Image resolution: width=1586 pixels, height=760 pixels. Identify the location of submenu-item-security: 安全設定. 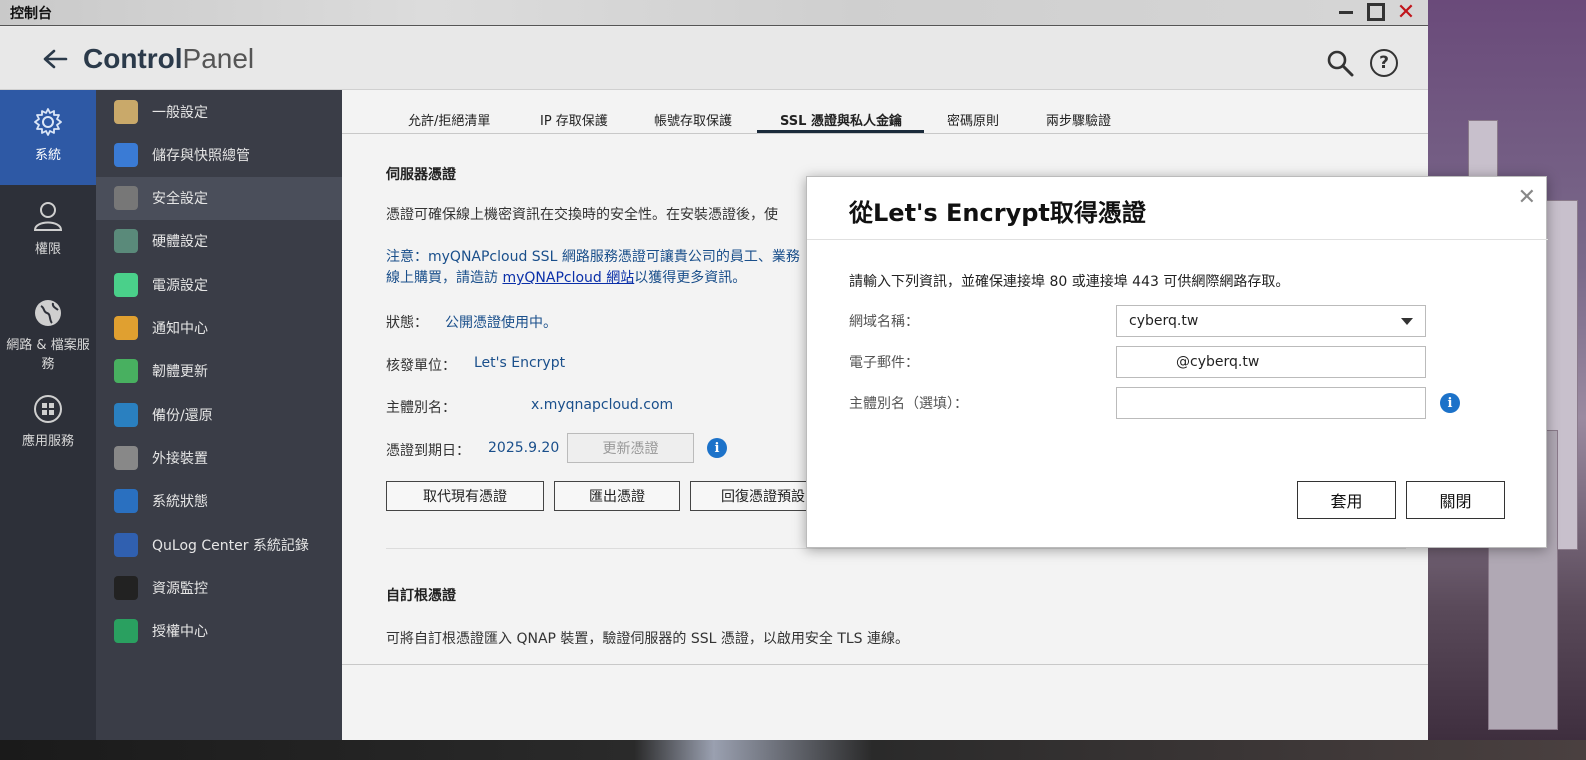
(219, 198).